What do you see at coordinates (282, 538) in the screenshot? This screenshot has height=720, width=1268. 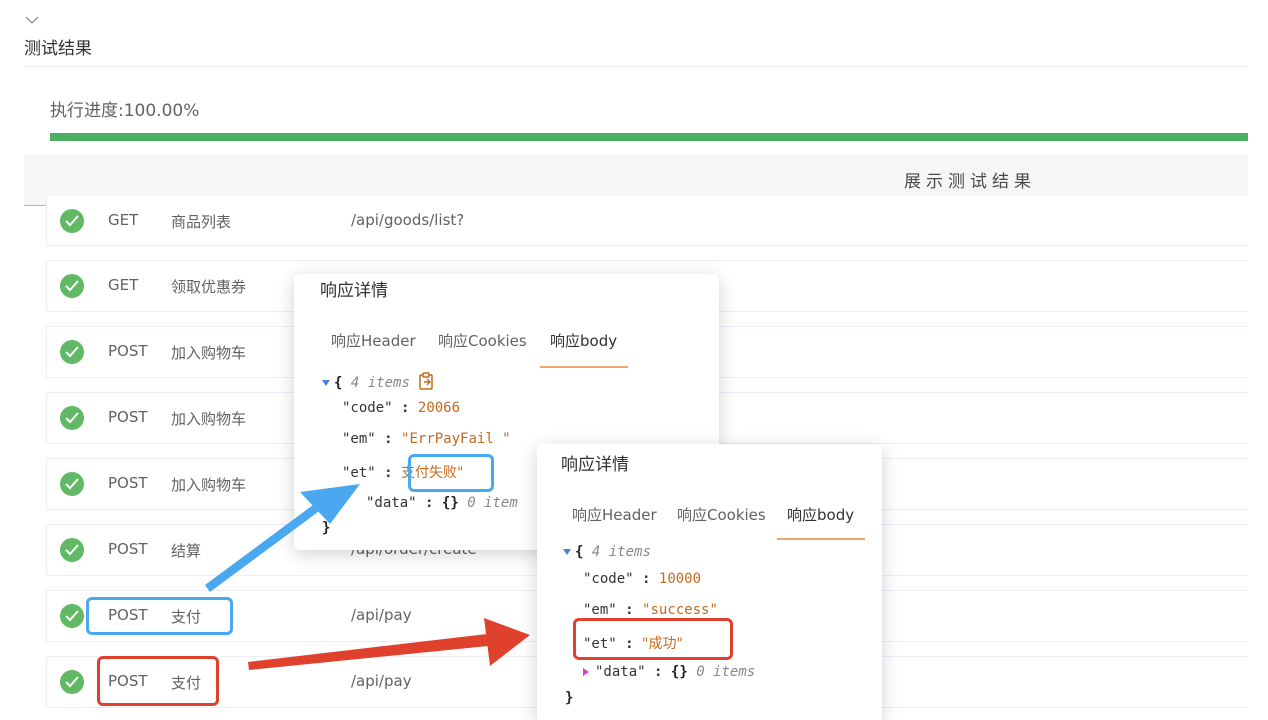 I see `blue-arrow` at bounding box center [282, 538].